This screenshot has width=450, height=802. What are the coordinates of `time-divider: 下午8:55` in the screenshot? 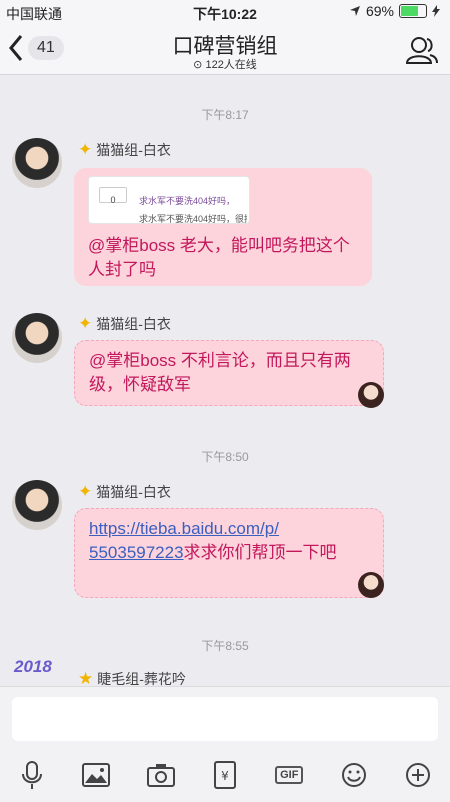 It's located at (225, 646).